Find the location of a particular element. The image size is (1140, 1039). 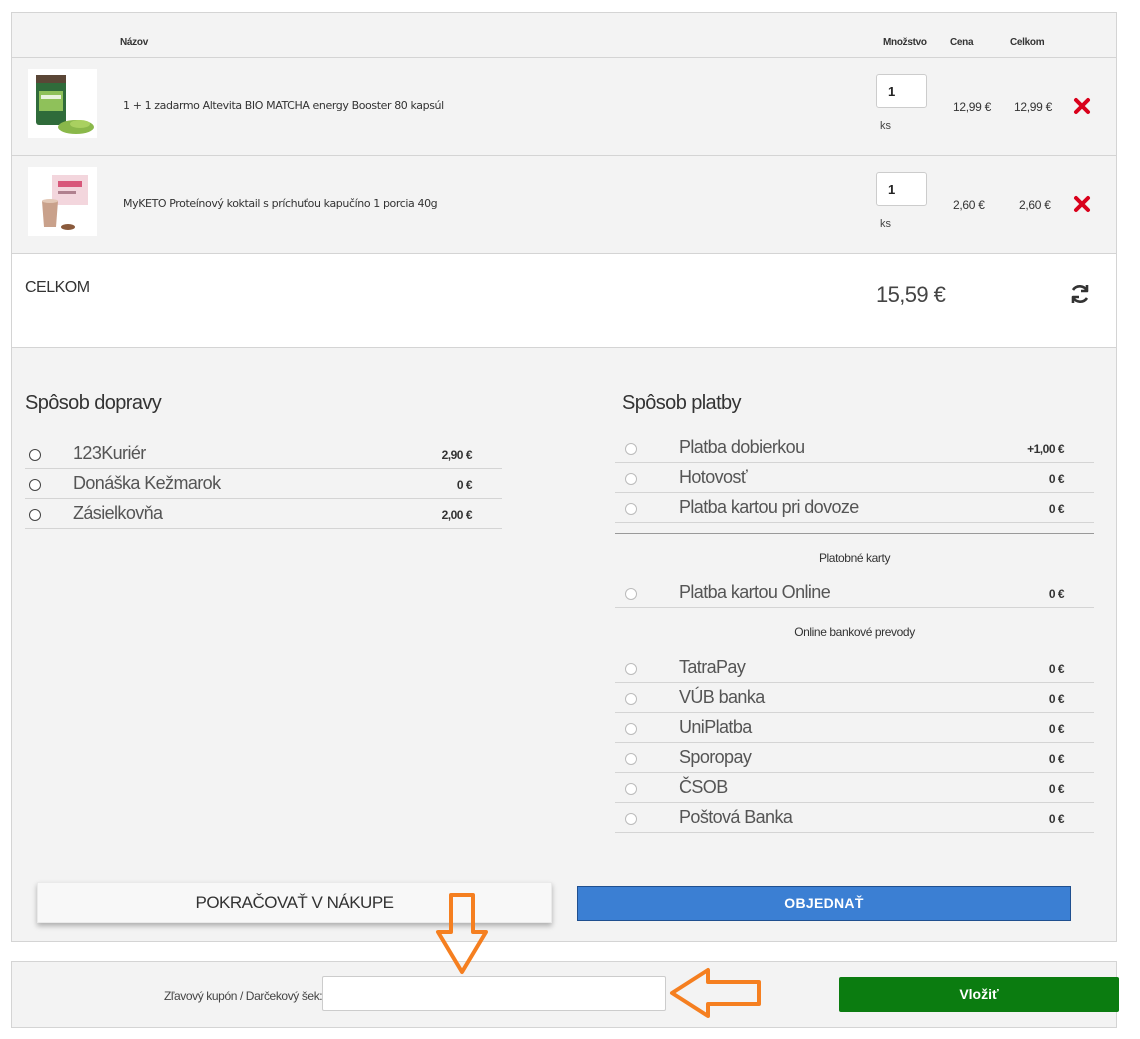

coupon-input is located at coordinates (494, 993).